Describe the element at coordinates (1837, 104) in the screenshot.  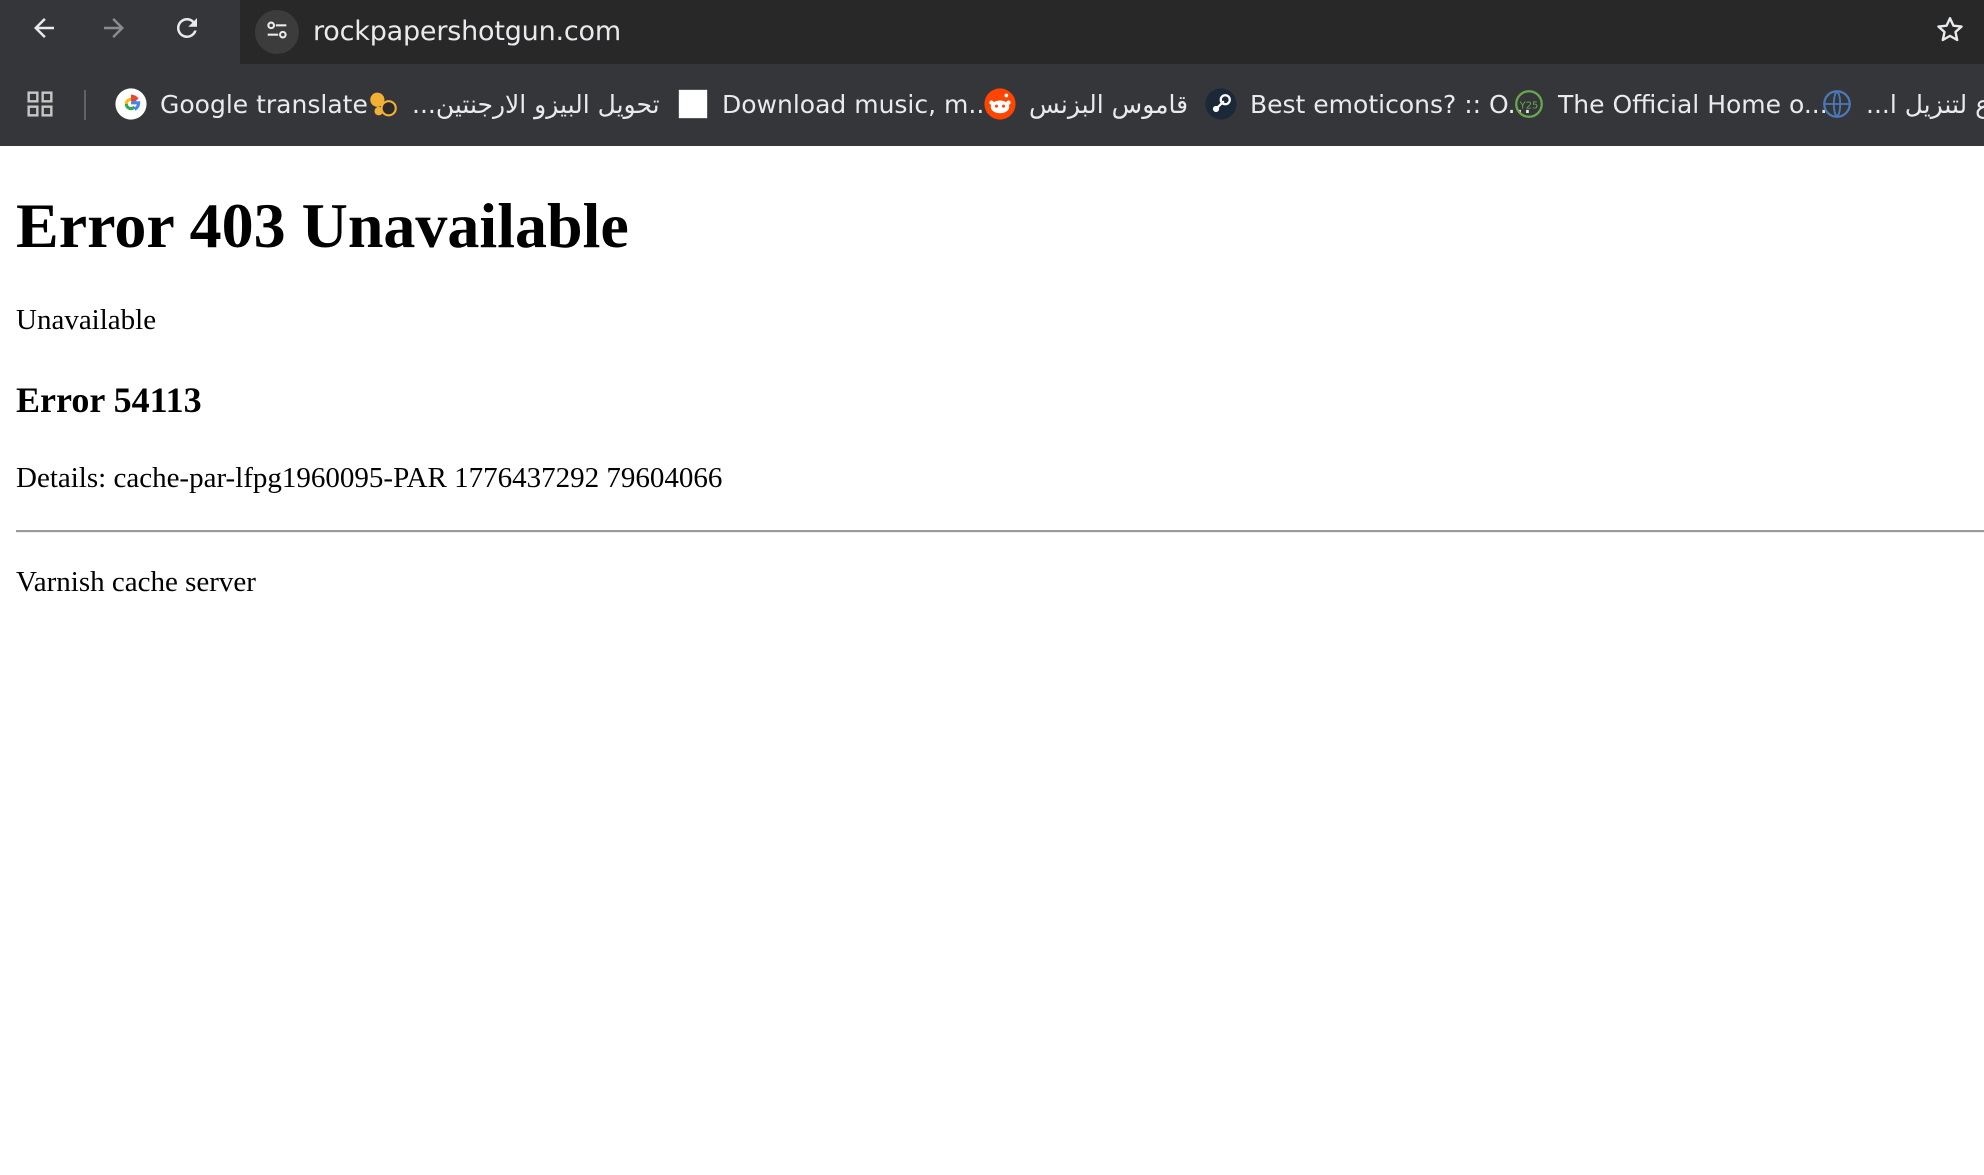
I see `globe-icon` at that location.